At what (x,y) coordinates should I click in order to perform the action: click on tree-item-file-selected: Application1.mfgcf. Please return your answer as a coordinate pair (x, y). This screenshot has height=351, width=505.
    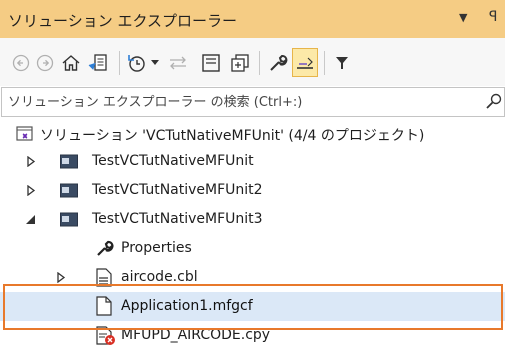
    Looking at the image, I should click on (252, 306).